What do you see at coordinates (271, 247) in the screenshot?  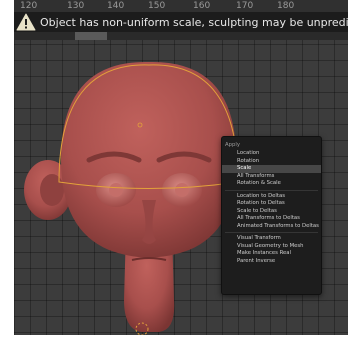 I see `menu-item-visual-geometry-to-mesh: Visual Geometry to Mesh` at bounding box center [271, 247].